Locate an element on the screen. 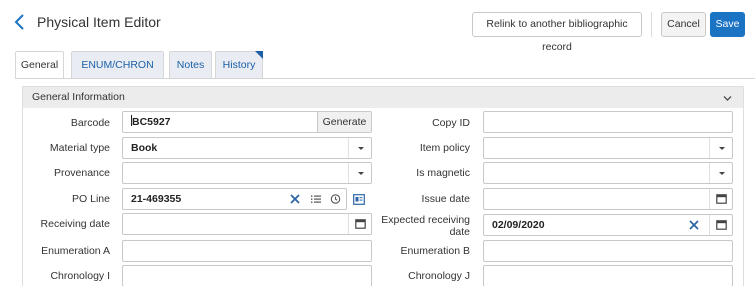  generate-button: Generate is located at coordinates (344, 122).